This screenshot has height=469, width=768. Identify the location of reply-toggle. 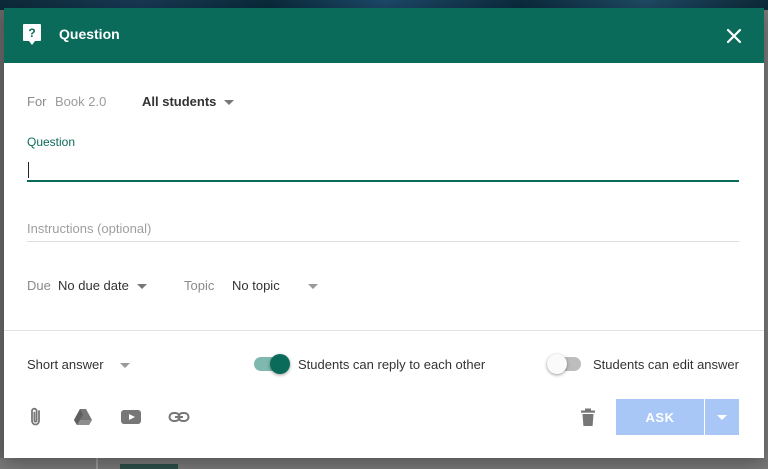
(273, 364).